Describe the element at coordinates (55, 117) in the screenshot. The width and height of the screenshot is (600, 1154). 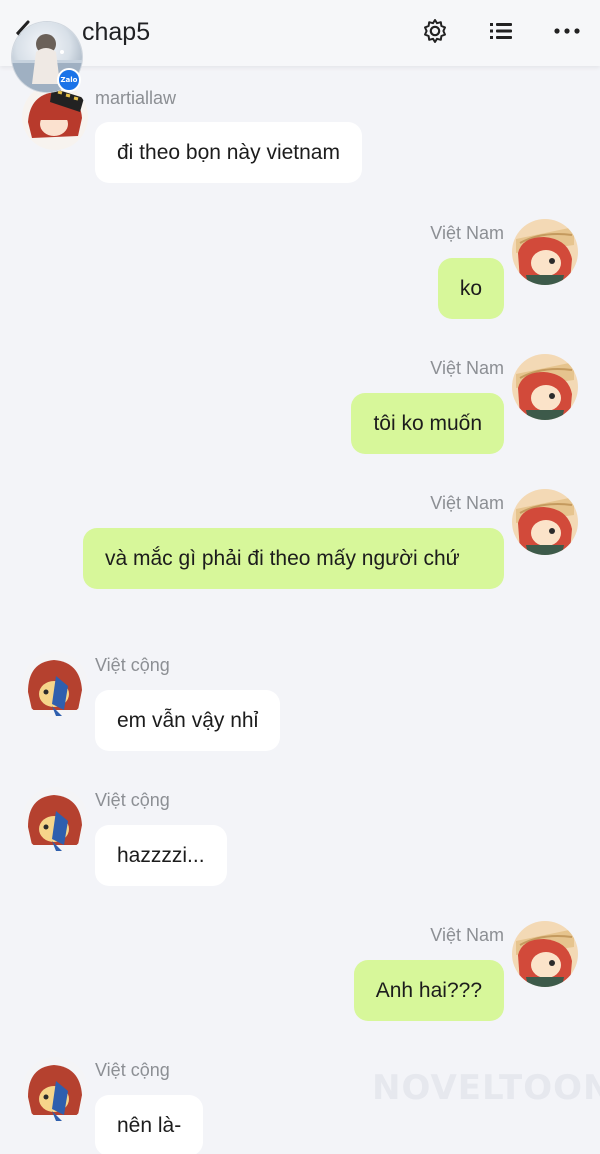
I see `avatar-martiallaw` at that location.